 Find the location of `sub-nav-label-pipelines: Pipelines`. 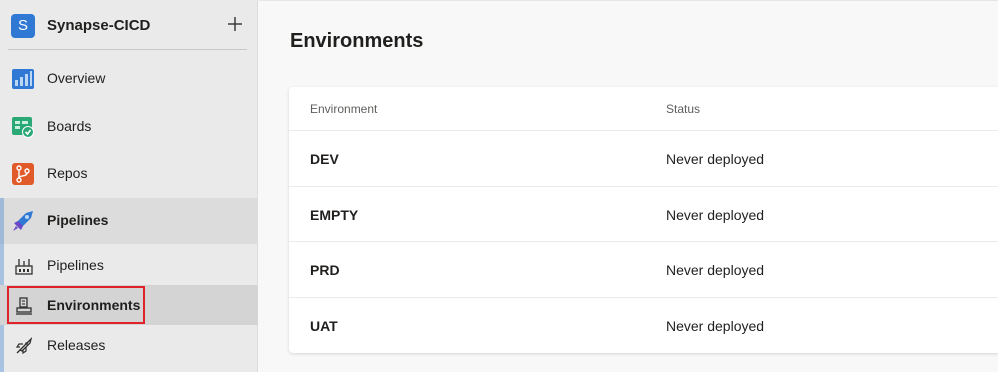

sub-nav-label-pipelines: Pipelines is located at coordinates (75, 265).